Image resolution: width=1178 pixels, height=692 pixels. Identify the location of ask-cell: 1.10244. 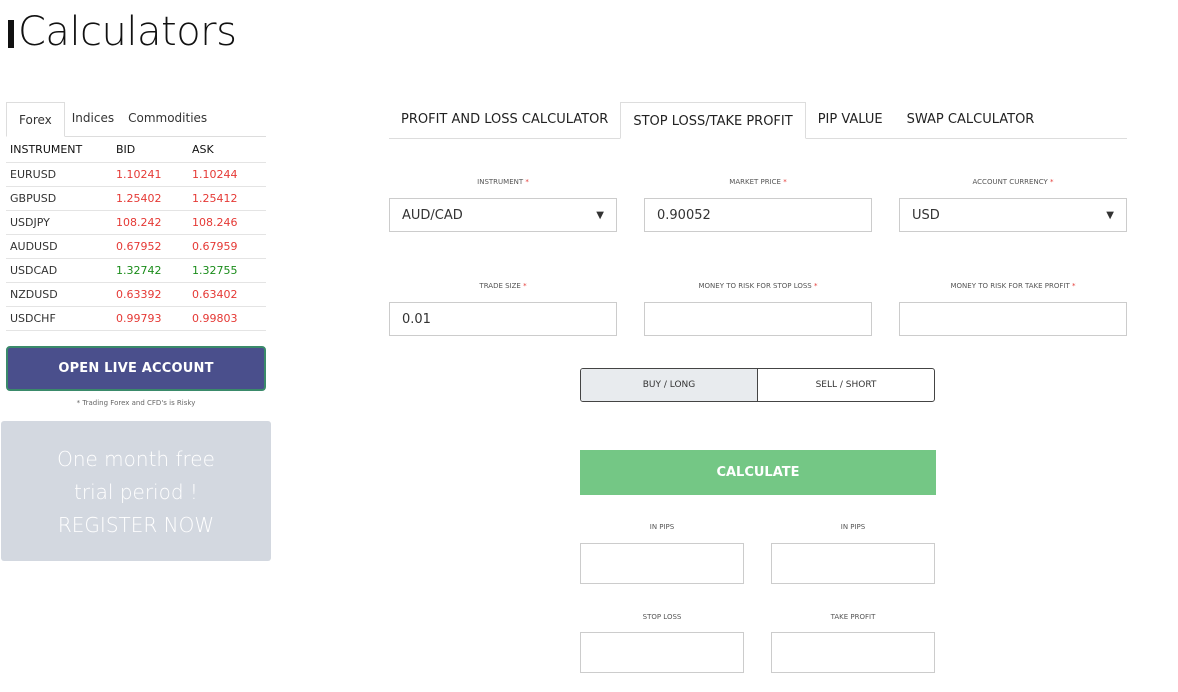
(227, 174).